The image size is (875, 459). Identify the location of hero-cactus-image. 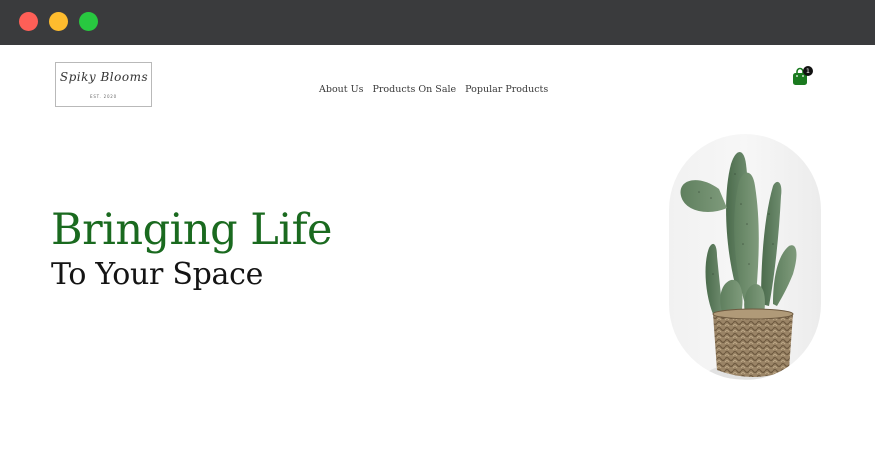
(745, 257).